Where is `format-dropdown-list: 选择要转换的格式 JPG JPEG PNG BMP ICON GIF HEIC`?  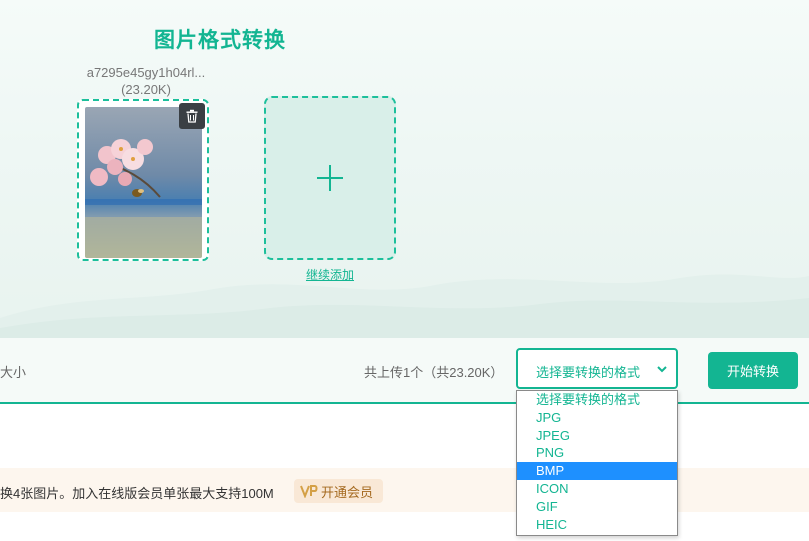
format-dropdown-list: 选择要转换的格式 JPG JPEG PNG BMP ICON GIF HEIC is located at coordinates (597, 463).